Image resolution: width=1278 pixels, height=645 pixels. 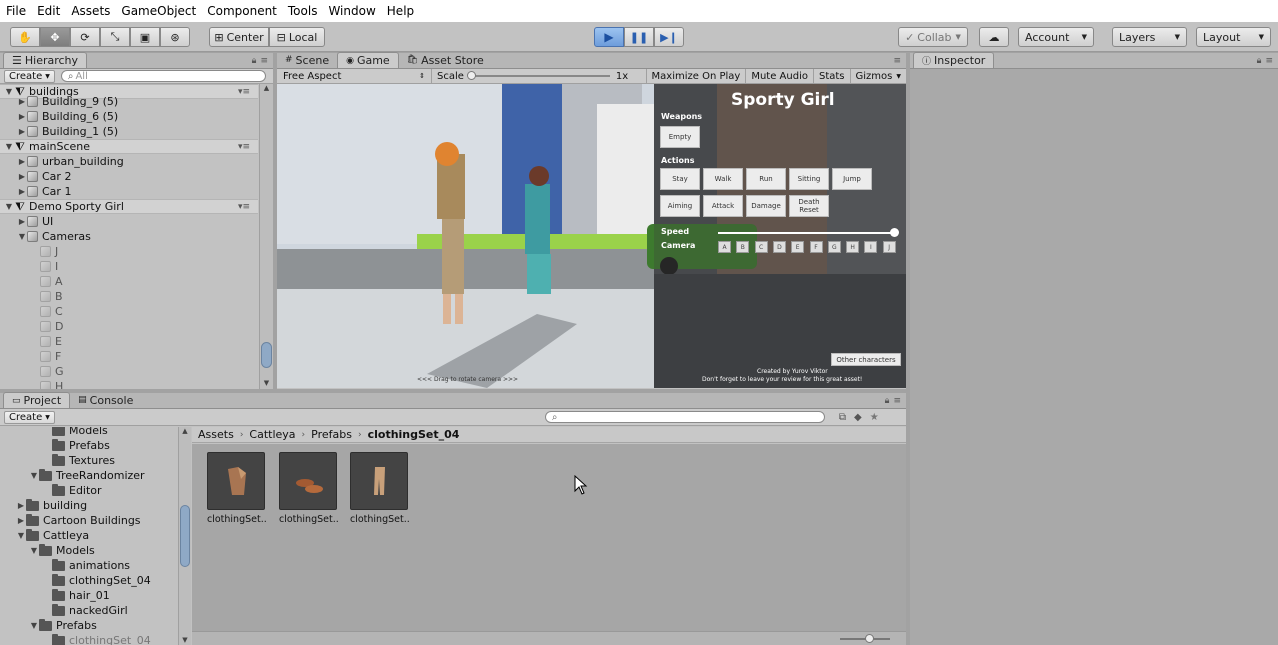 What do you see at coordinates (887, 401) in the screenshot?
I see `lock-icon: 🔒︎` at bounding box center [887, 401].